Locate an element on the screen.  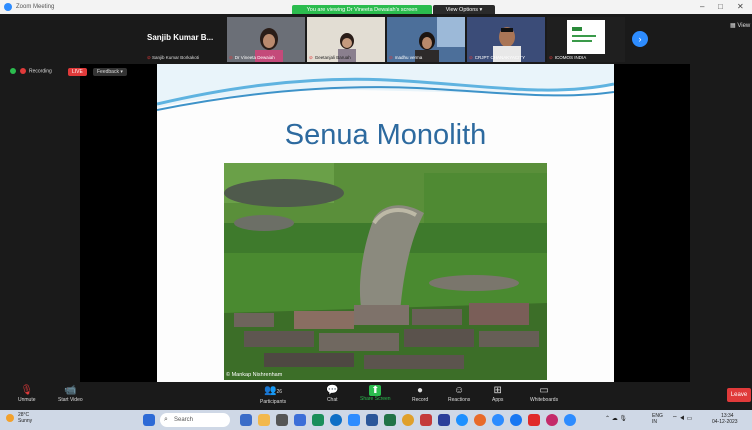
facebook-icon is located at coordinates (516, 420).